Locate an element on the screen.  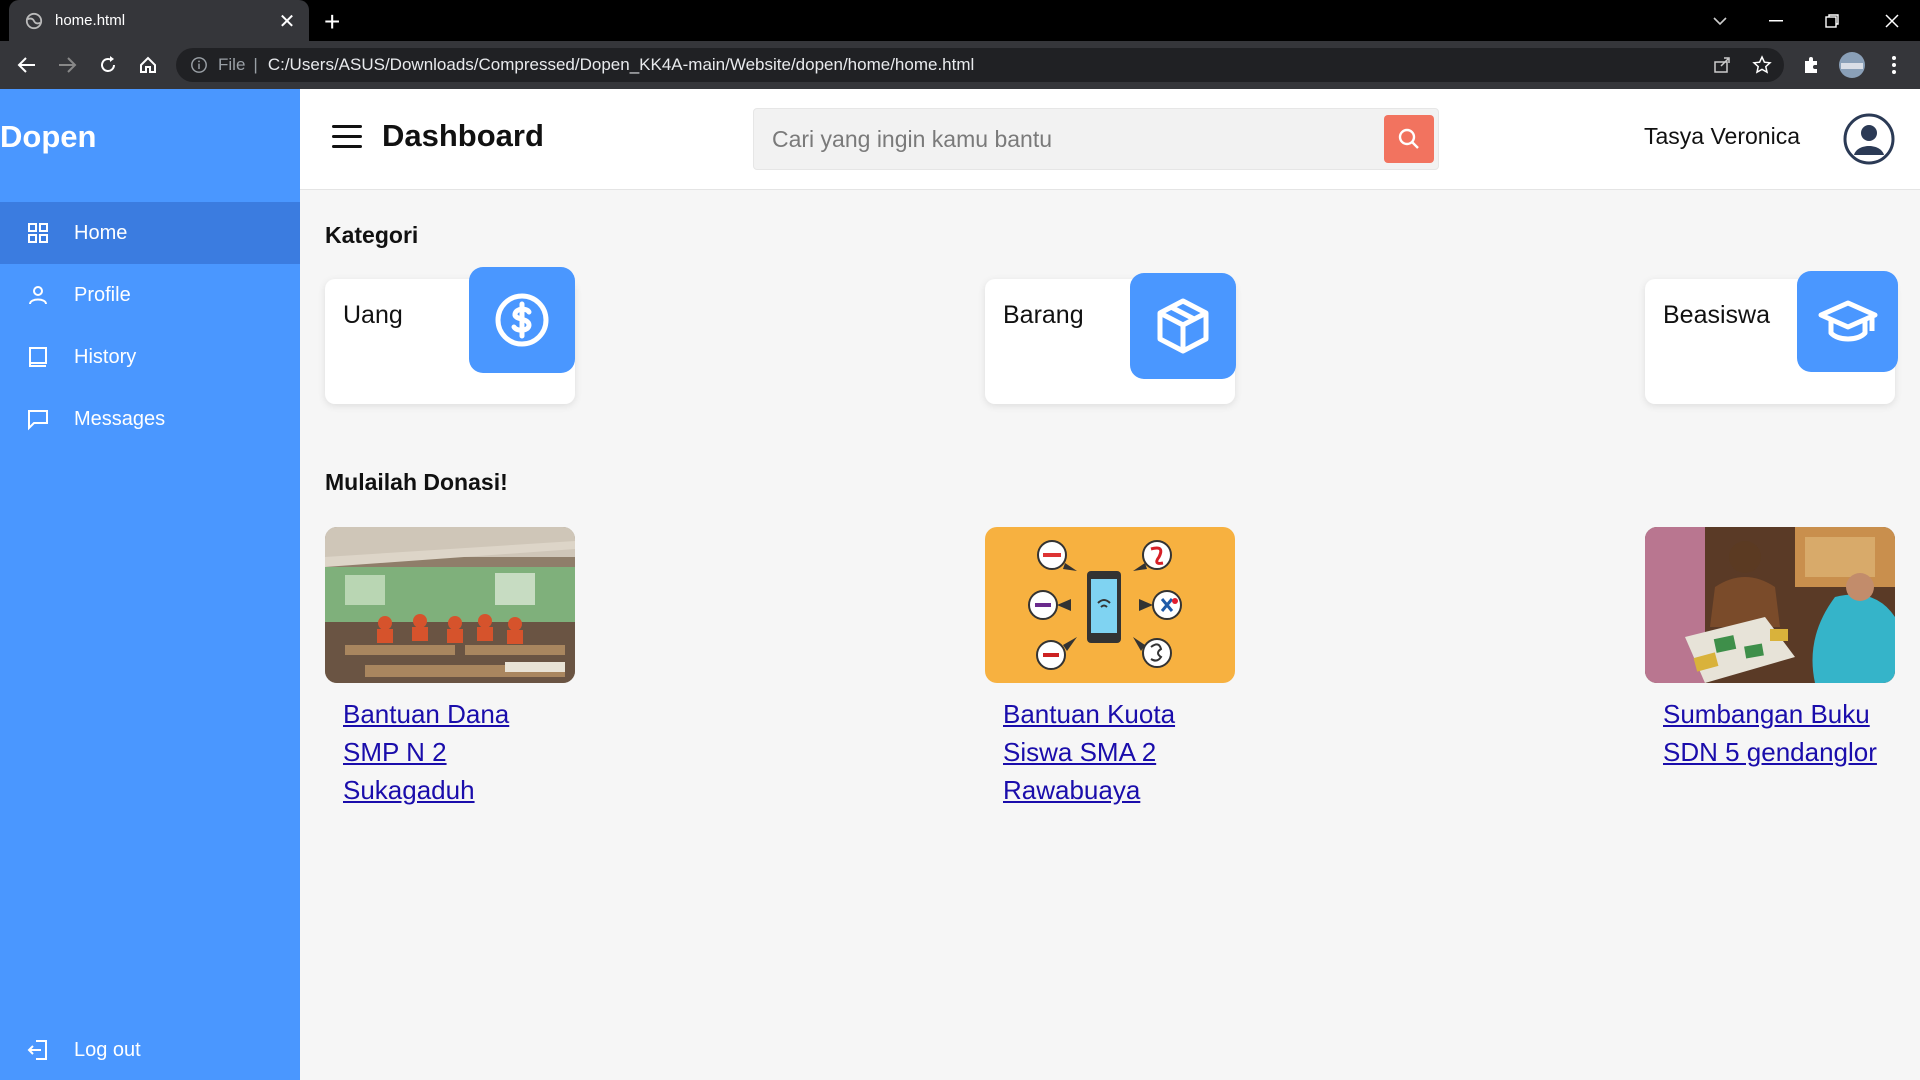
top-bar: Dashboard Tasya Veronica is located at coordinates (1110, 139).